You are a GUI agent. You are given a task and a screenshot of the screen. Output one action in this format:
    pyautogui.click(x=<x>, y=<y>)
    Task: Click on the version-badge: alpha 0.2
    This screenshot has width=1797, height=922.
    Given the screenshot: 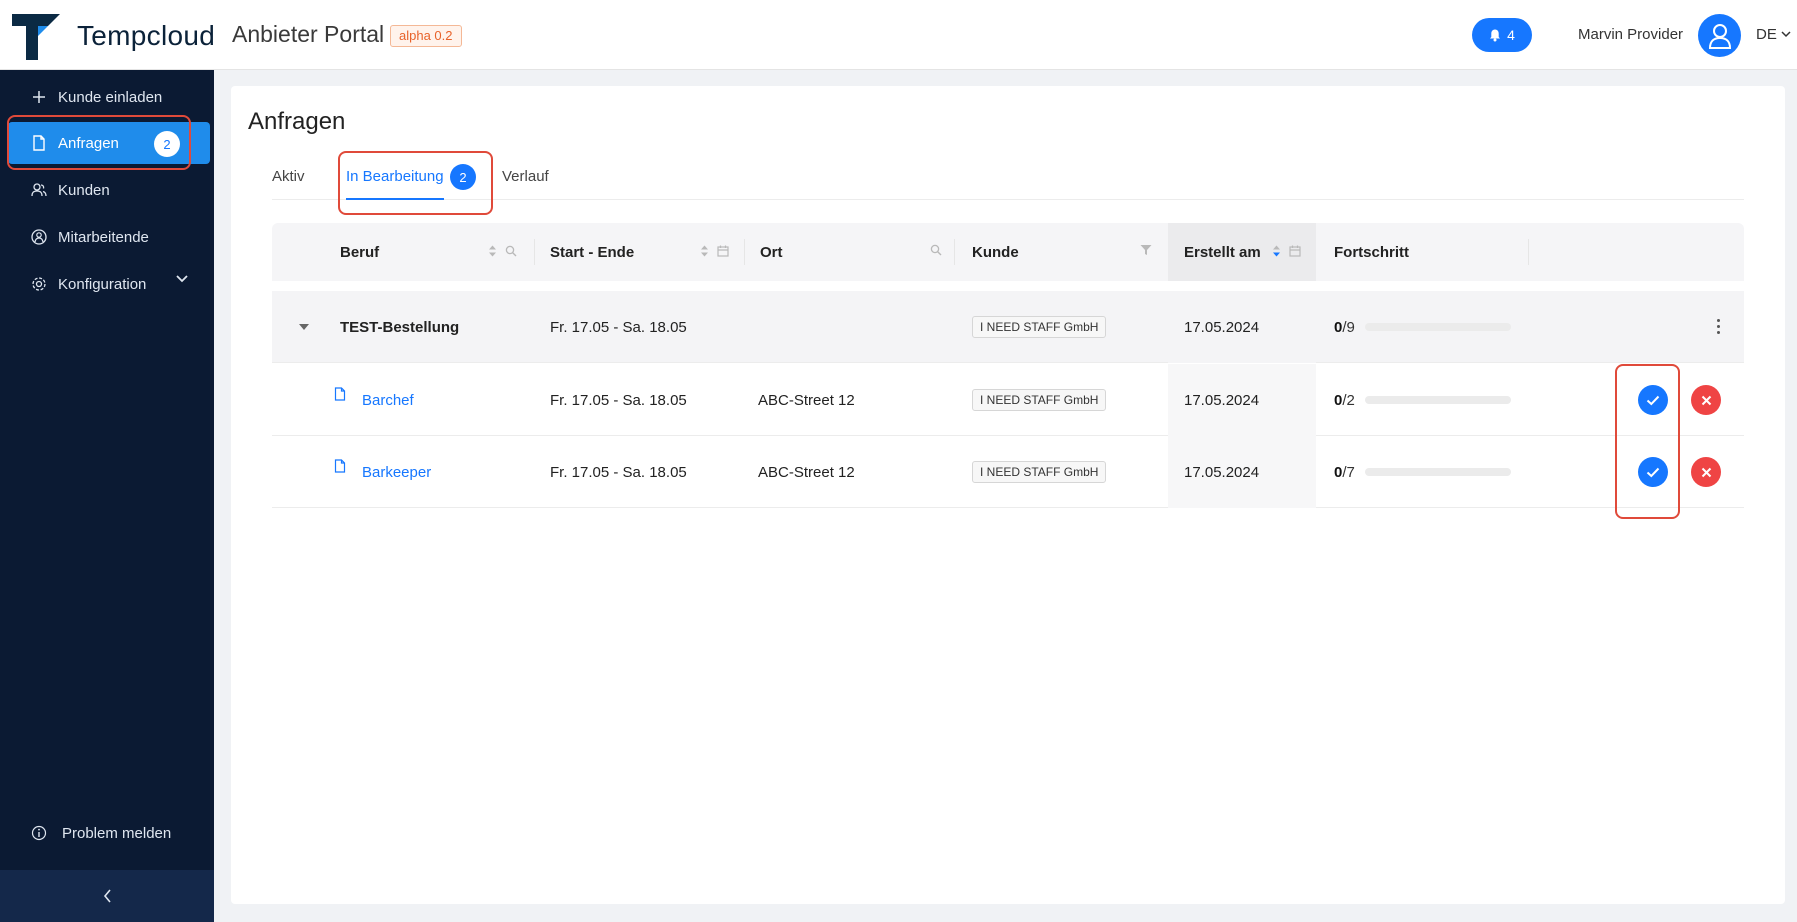 What is the action you would take?
    pyautogui.click(x=426, y=36)
    